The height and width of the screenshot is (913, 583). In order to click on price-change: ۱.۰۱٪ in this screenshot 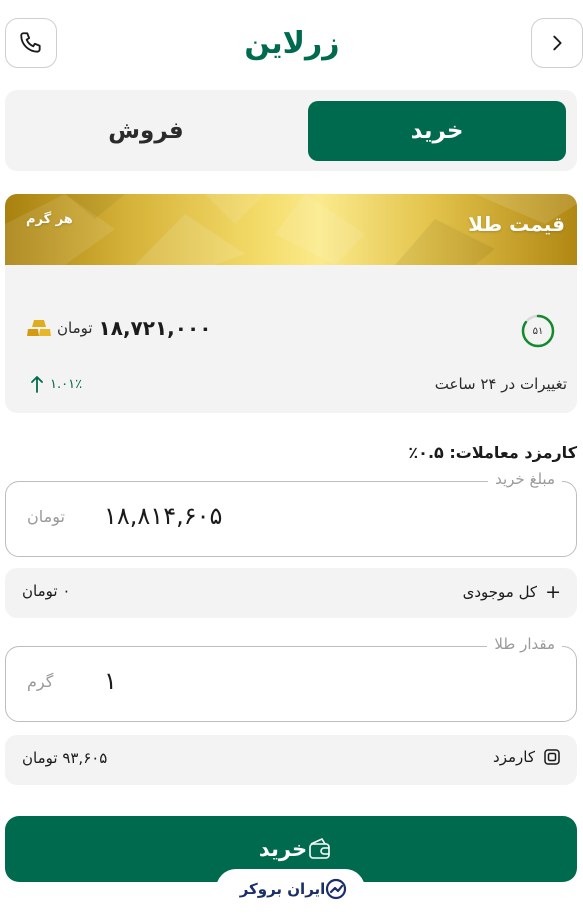, I will do `click(56, 384)`.